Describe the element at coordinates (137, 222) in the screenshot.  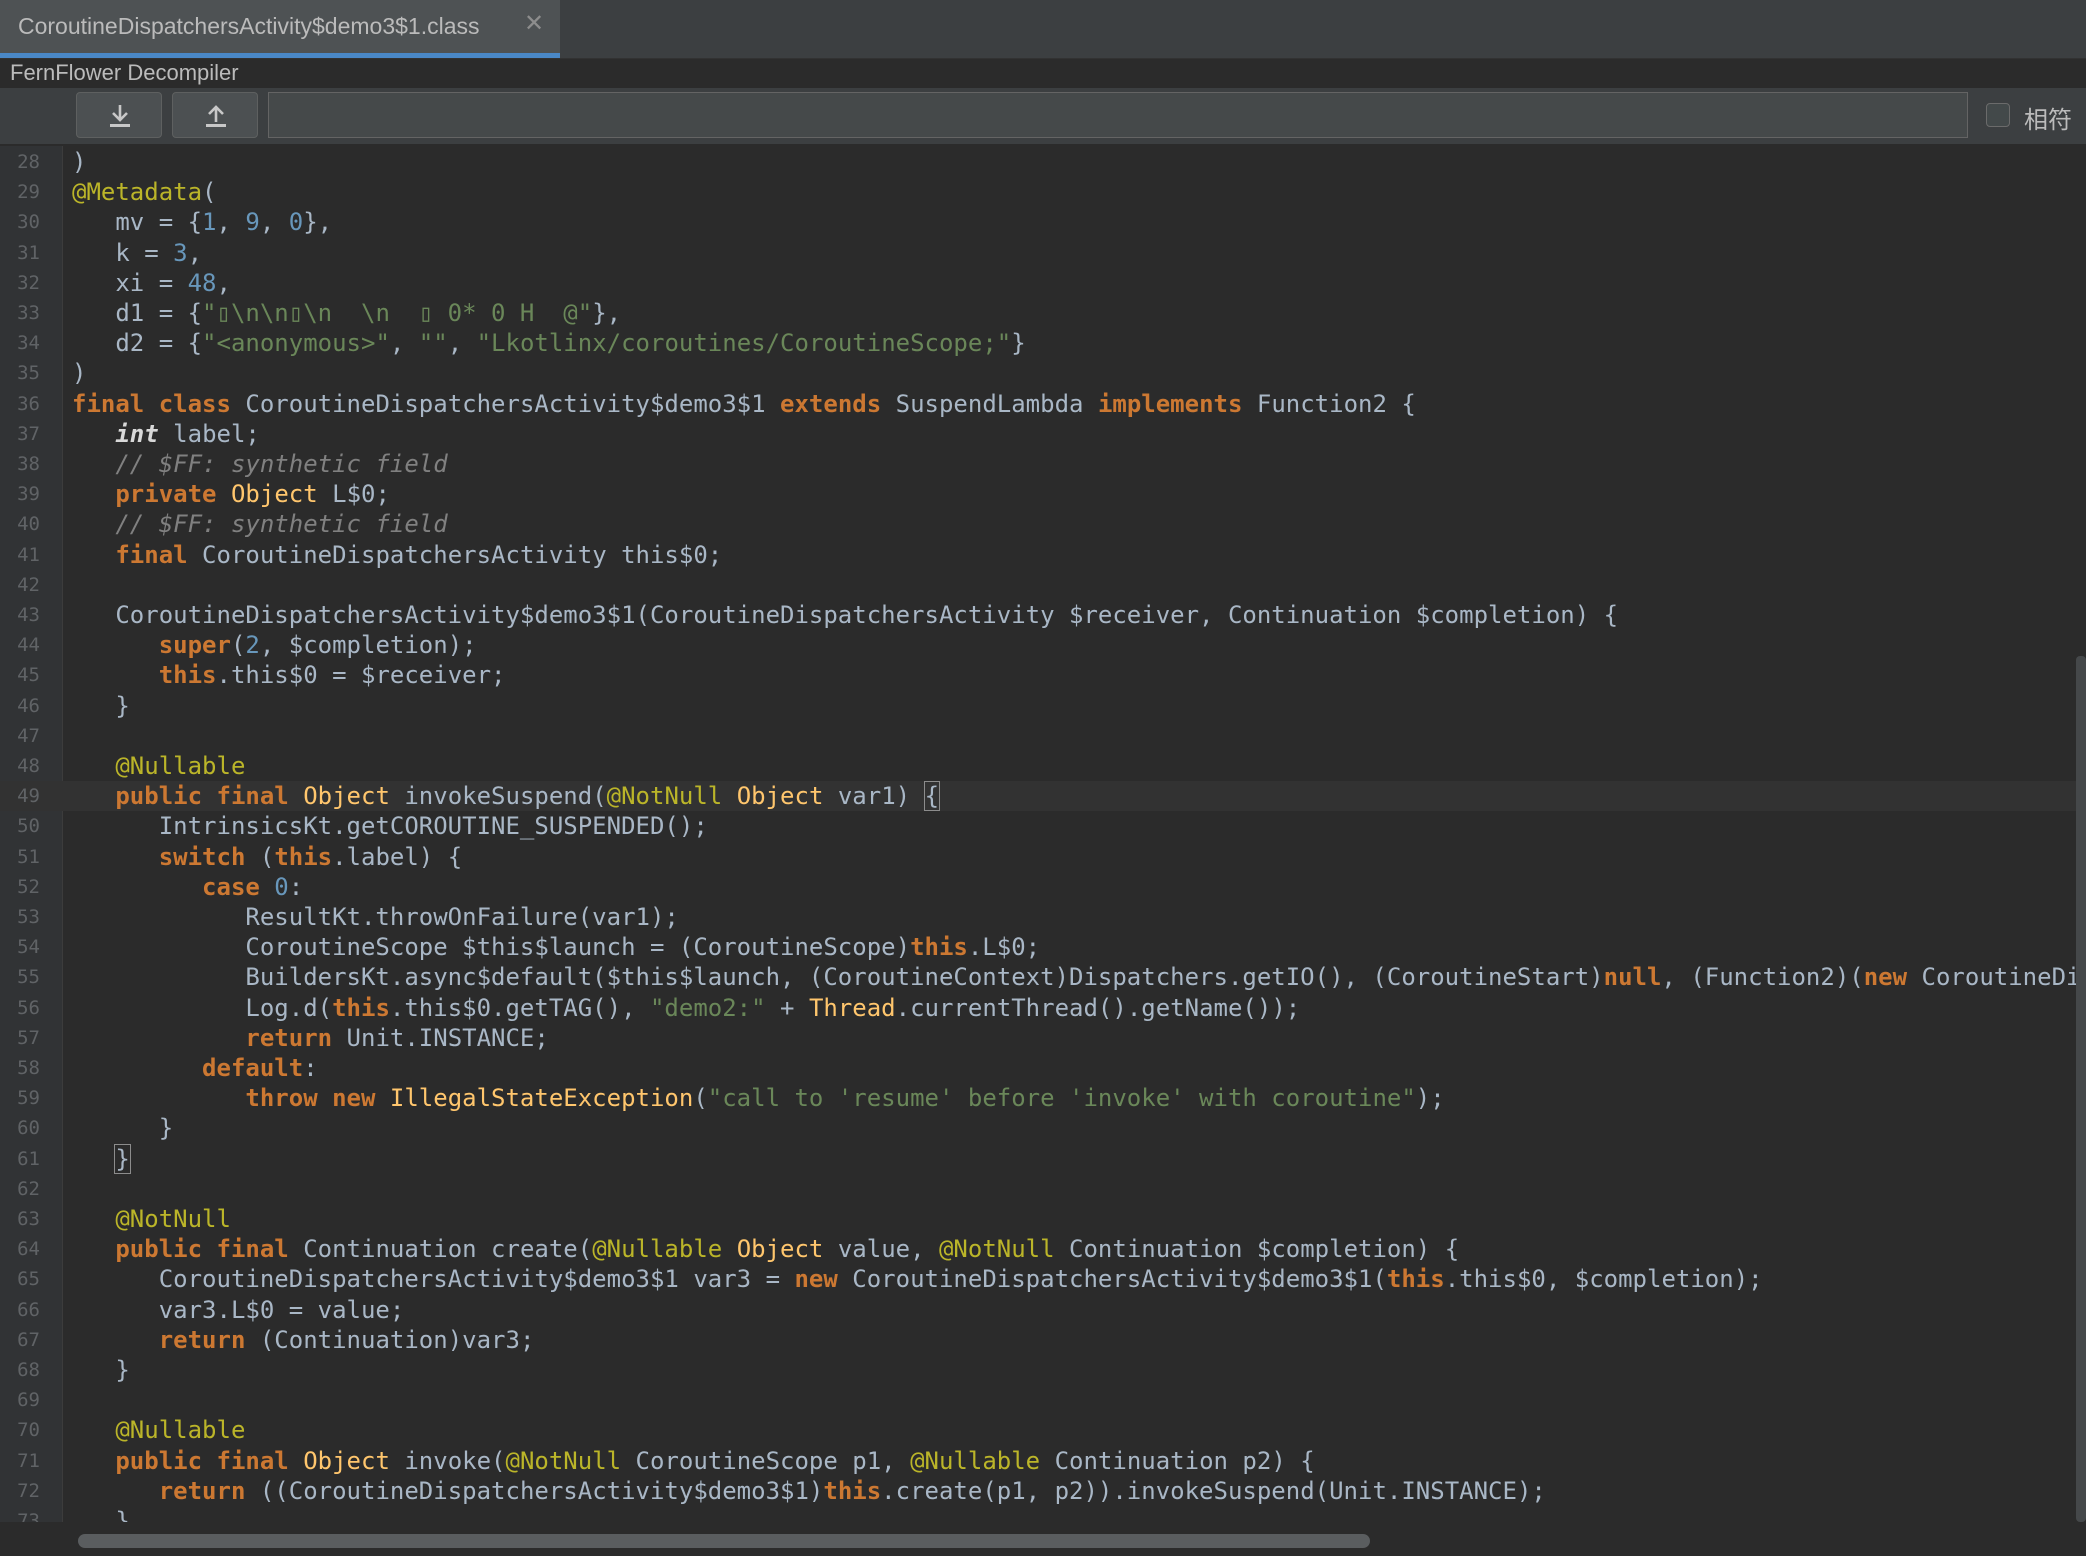
I see `code-token: mv = {` at that location.